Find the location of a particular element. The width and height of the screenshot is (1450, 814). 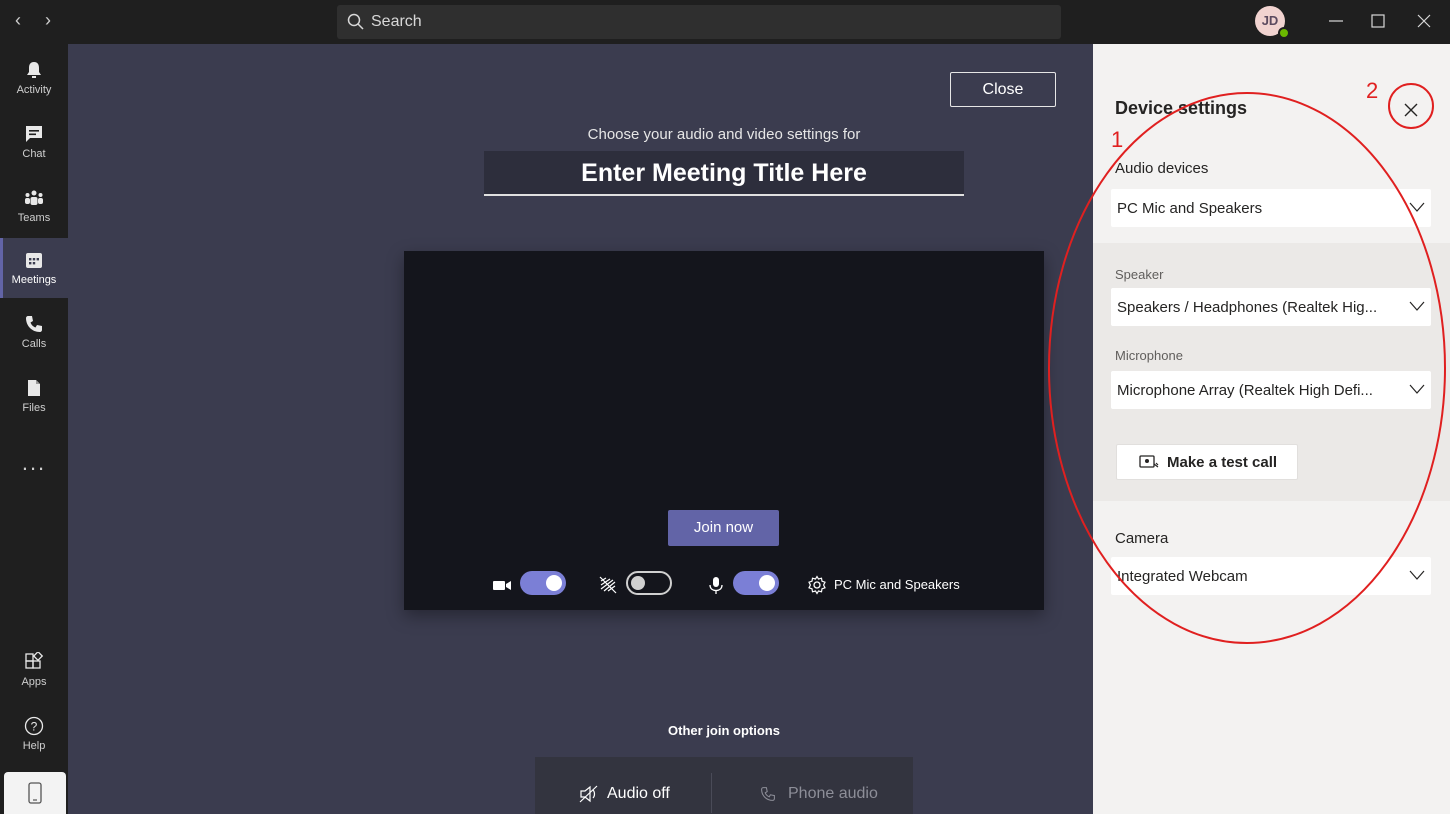

calendar-icon is located at coordinates (34, 260).